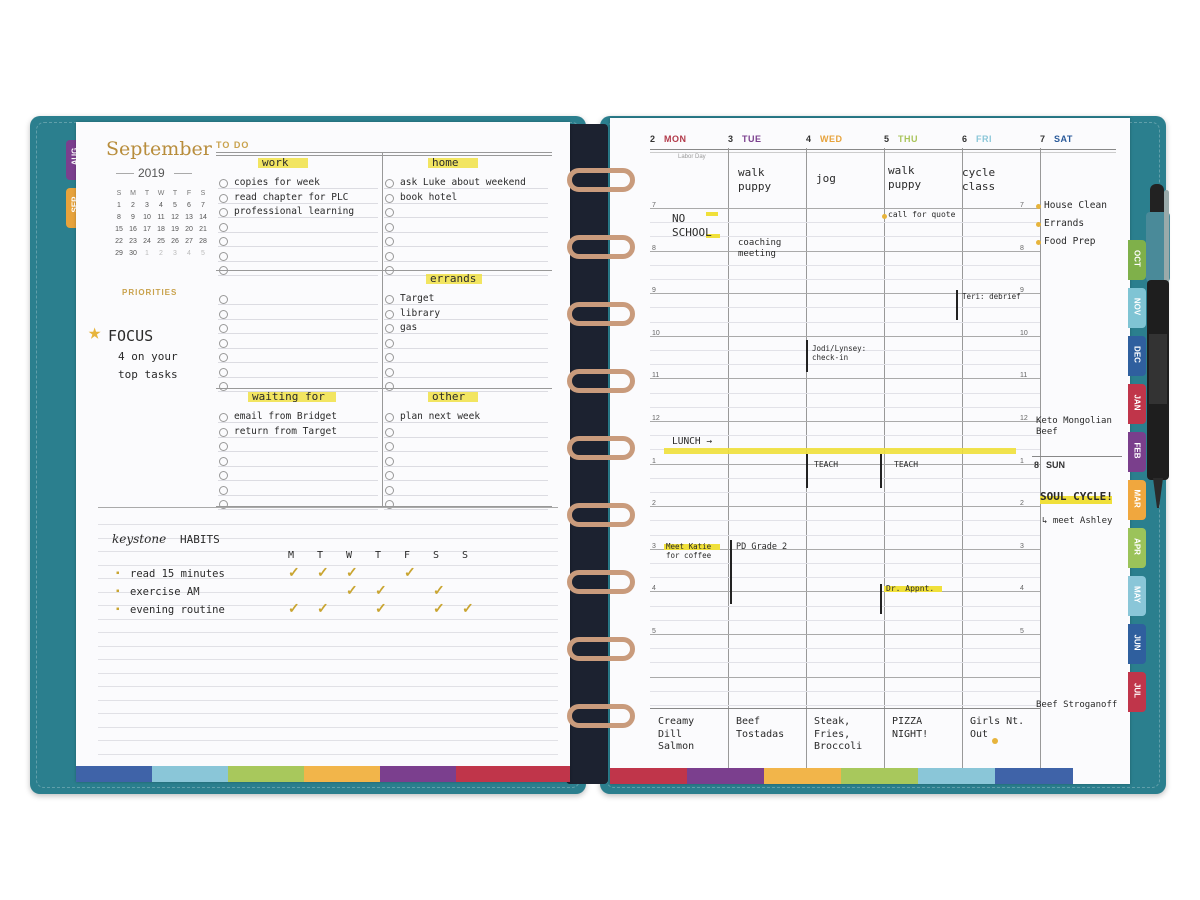 The image size is (1200, 900). I want to click on tab-may: MAY, so click(1137, 596).